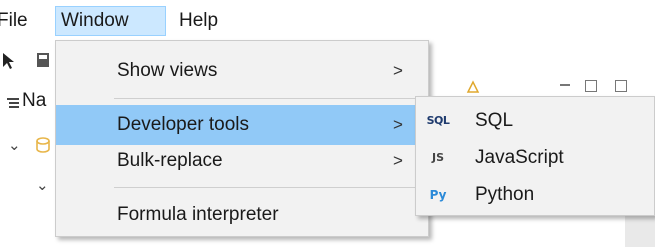  I want to click on python-icon: Py, so click(438, 195).